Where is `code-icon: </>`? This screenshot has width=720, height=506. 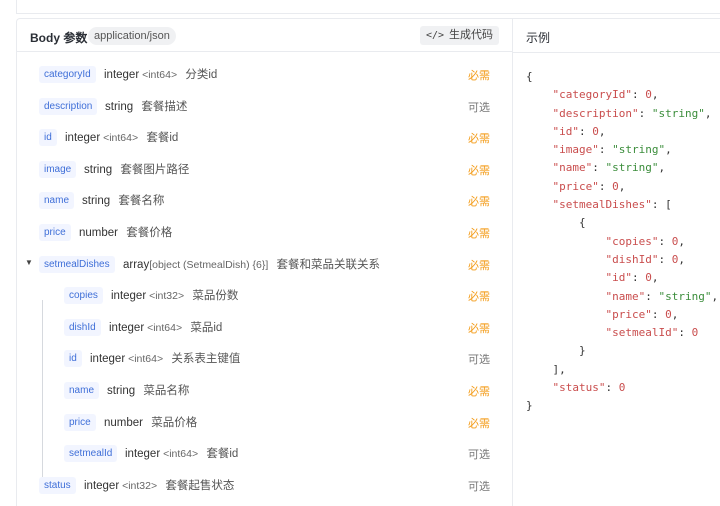
code-icon: </> is located at coordinates (434, 35).